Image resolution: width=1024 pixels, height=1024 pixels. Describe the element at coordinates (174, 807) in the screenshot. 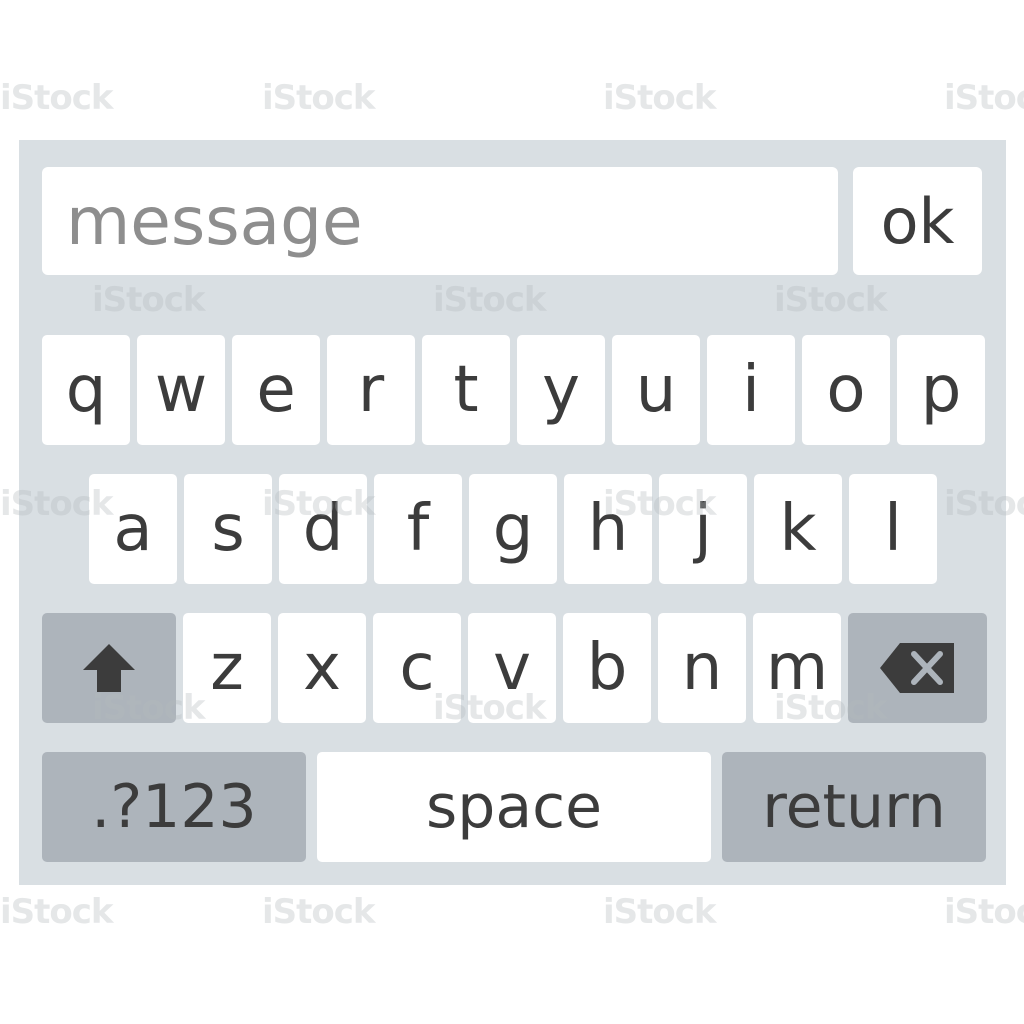

I see `numbers-key: .?123` at that location.